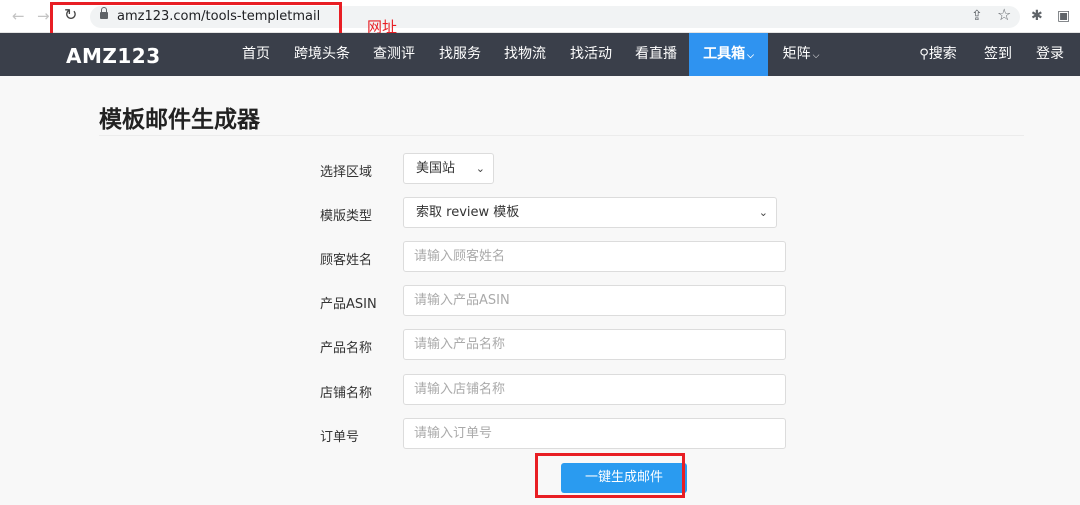  What do you see at coordinates (340, 437) in the screenshot?
I see `order-number-label: 订单号` at bounding box center [340, 437].